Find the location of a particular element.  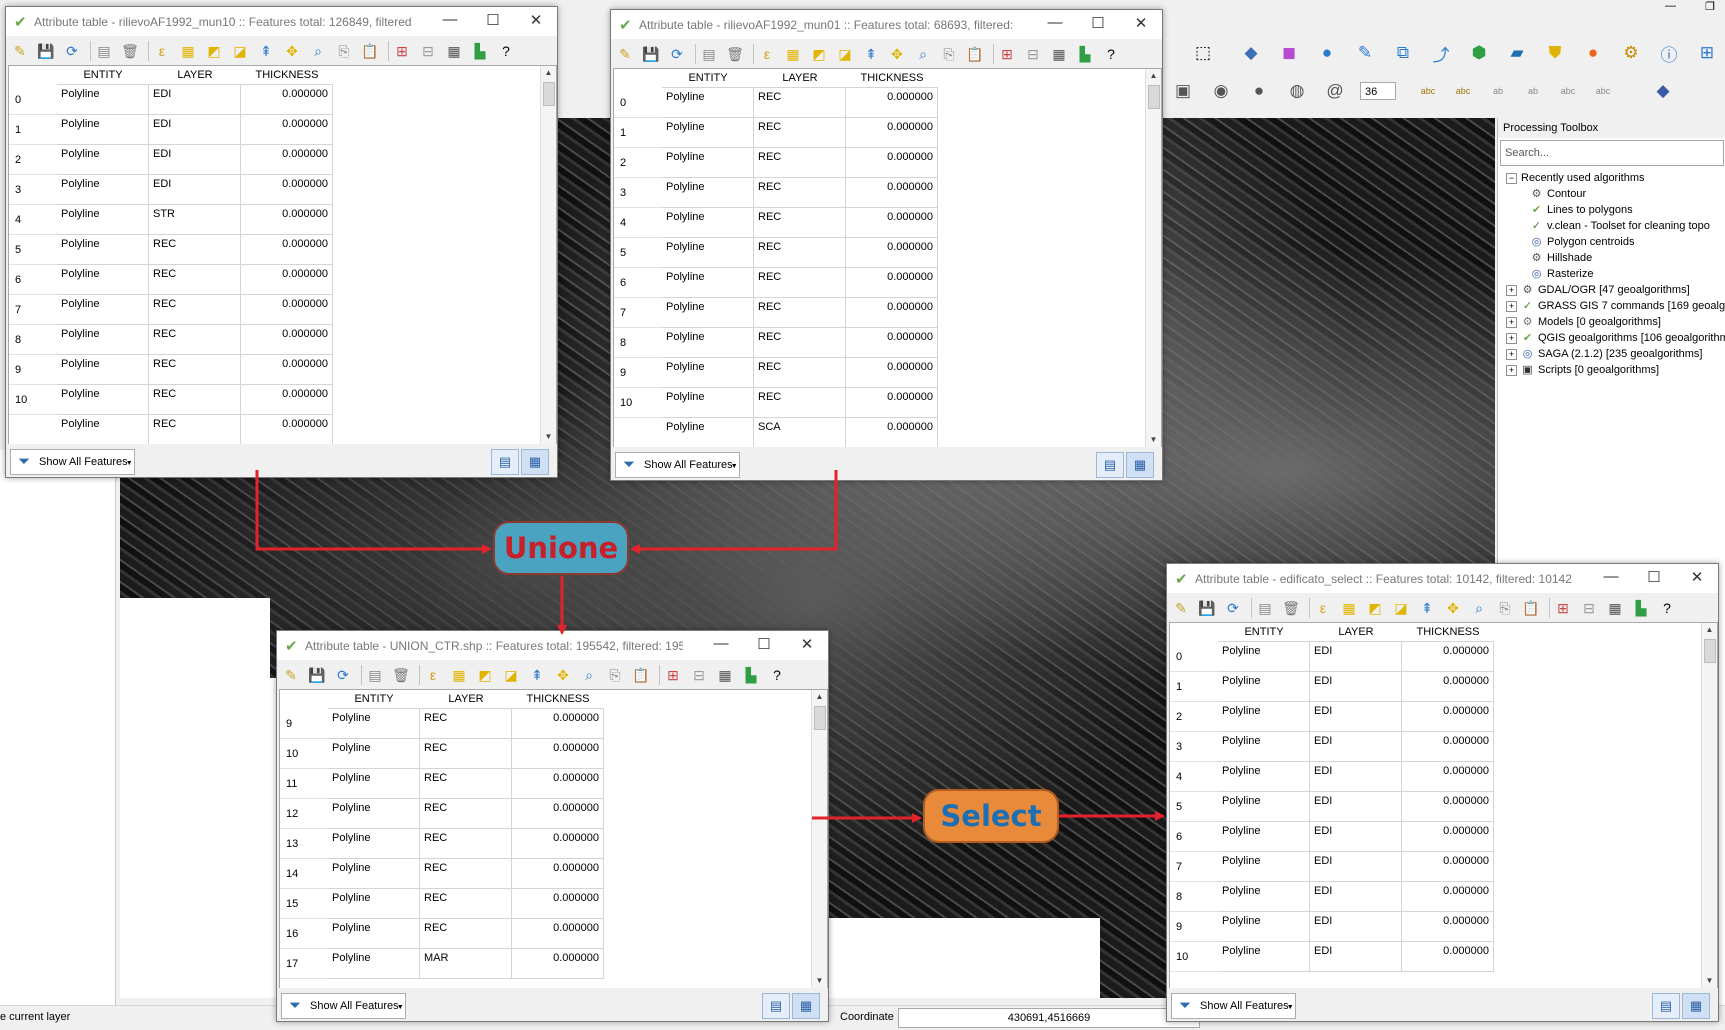

conditional-format-icon: ▙ is located at coordinates (751, 675).